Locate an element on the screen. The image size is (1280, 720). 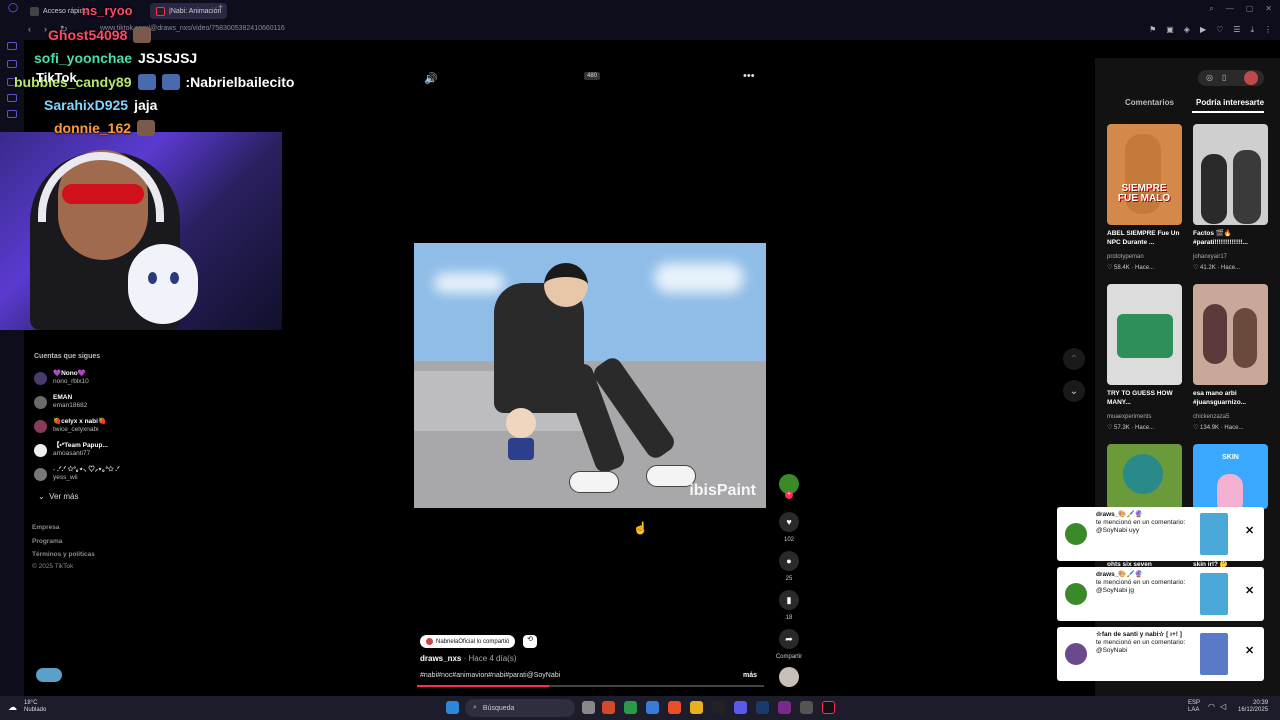
following-account: 💜Nono💜 nono_rblx10 is located at coordinates (61, 378).